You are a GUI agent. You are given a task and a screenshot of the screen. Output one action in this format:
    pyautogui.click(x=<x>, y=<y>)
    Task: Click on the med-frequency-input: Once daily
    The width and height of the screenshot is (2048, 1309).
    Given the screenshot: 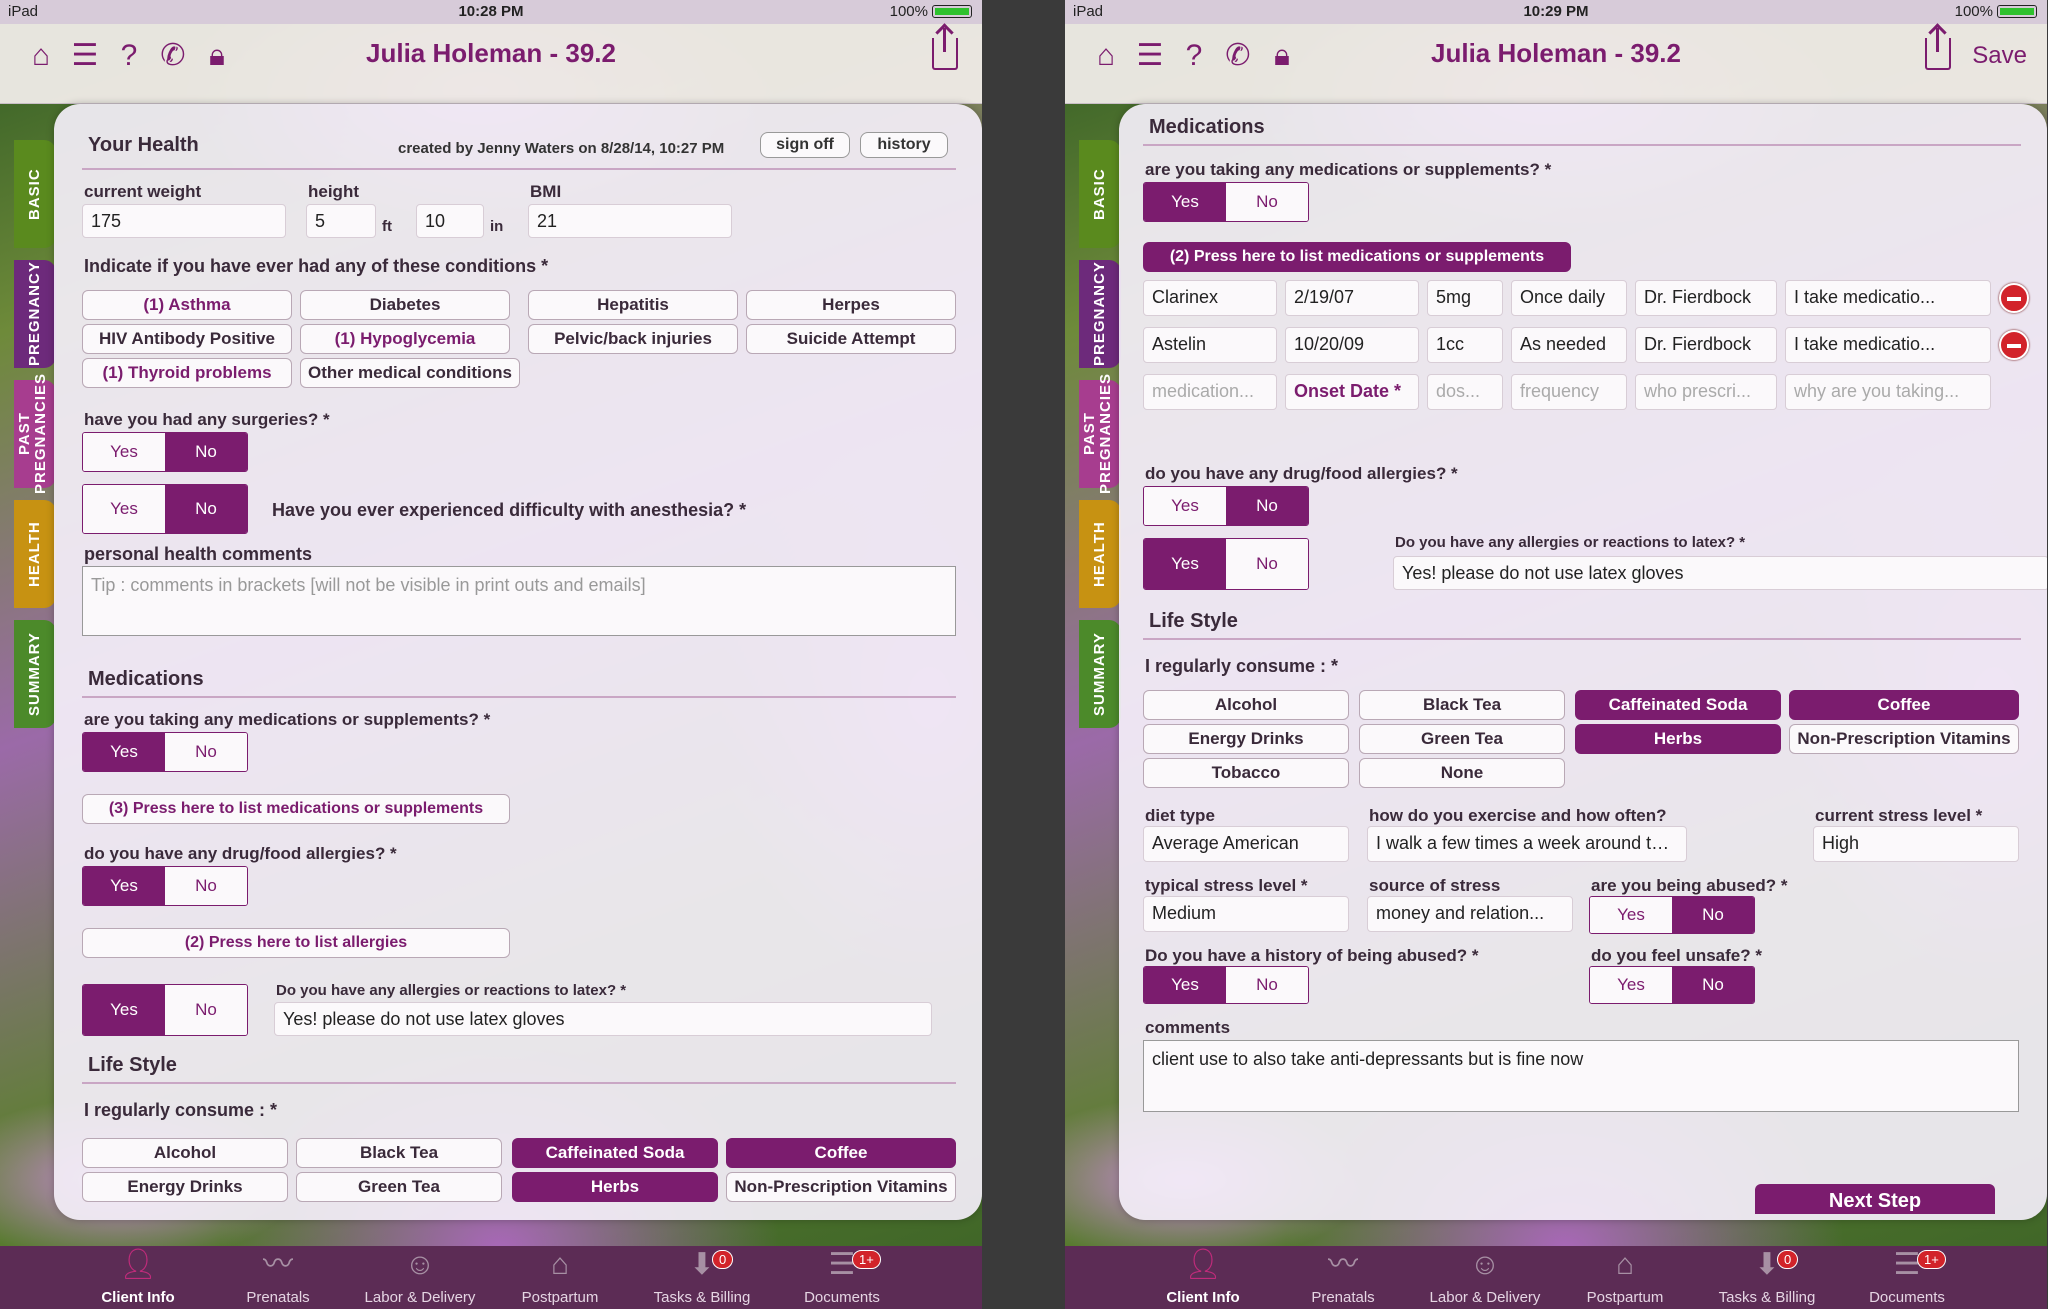 What is the action you would take?
    pyautogui.click(x=1569, y=298)
    